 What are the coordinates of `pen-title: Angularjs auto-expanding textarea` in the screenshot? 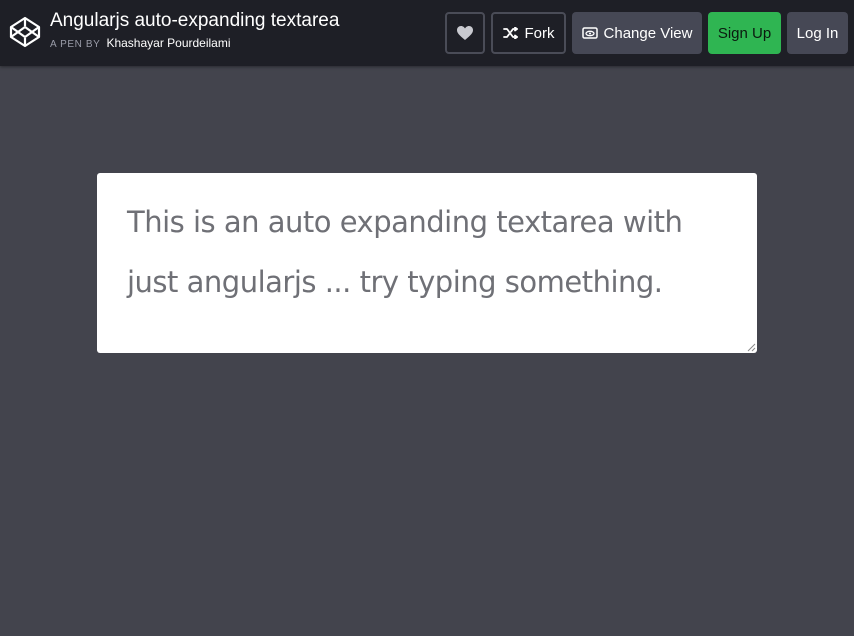 It's located at (195, 20).